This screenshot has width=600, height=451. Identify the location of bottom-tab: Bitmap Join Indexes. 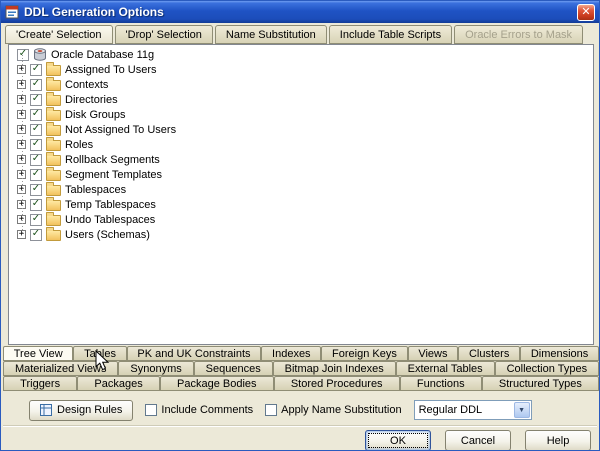
(334, 368).